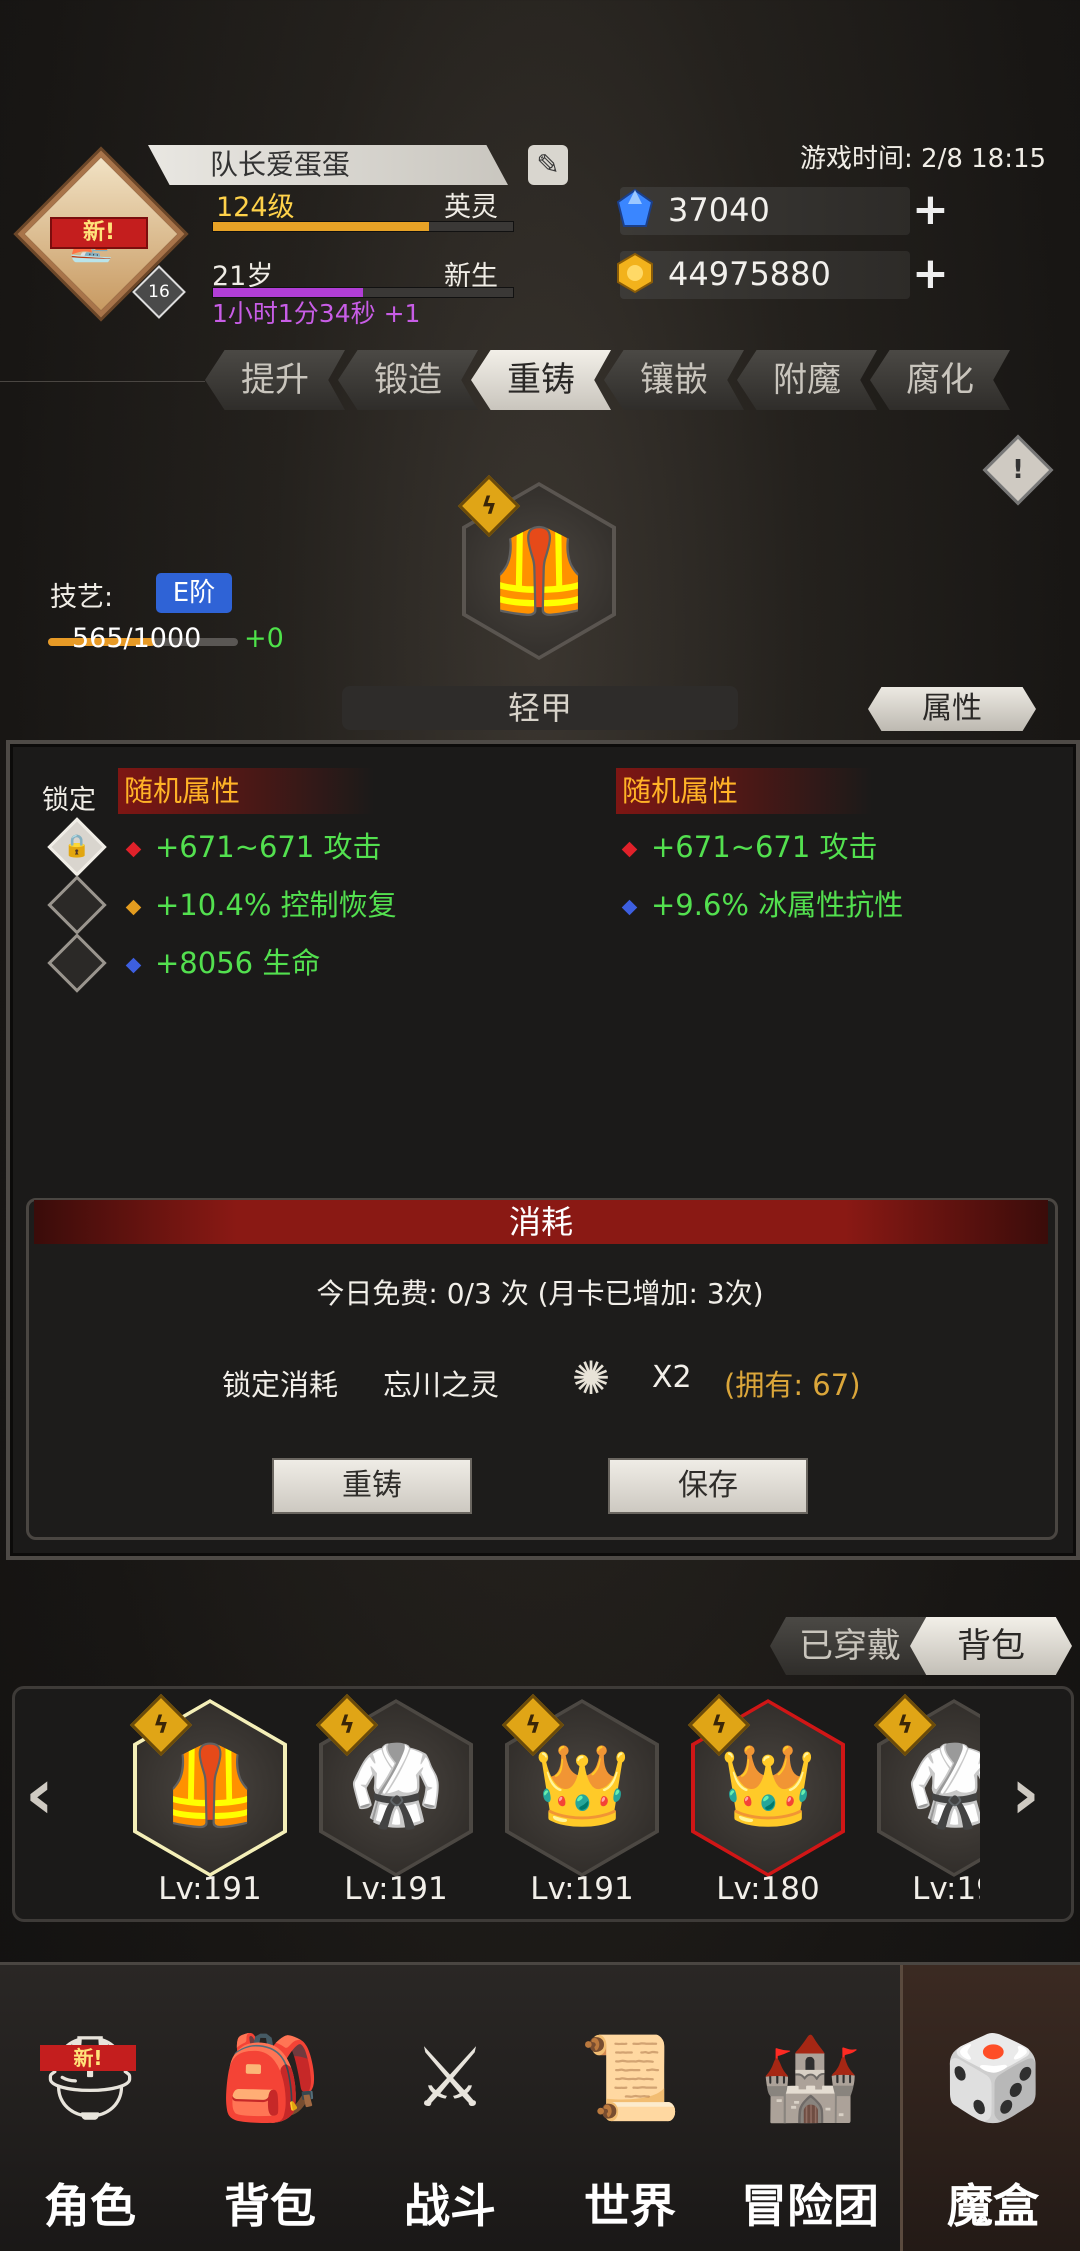  What do you see at coordinates (222, 961) in the screenshot?
I see `current-attr-row: +8056 生命` at bounding box center [222, 961].